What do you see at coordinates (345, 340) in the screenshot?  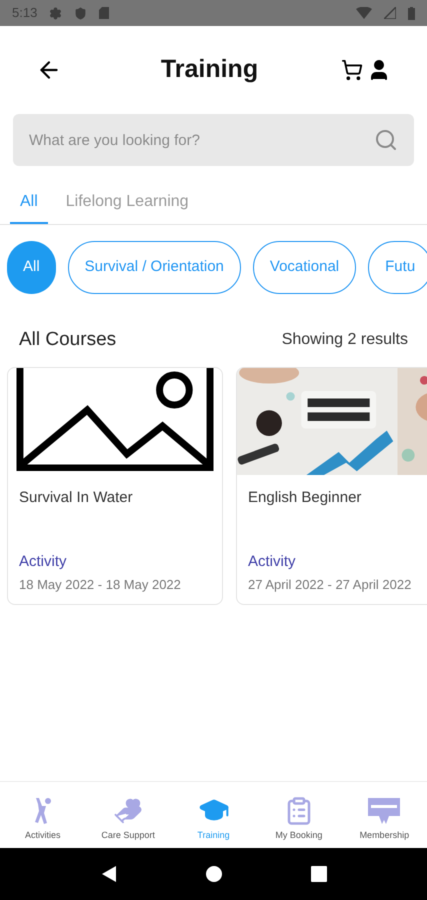 I see `results-count: Showing 2 results` at bounding box center [345, 340].